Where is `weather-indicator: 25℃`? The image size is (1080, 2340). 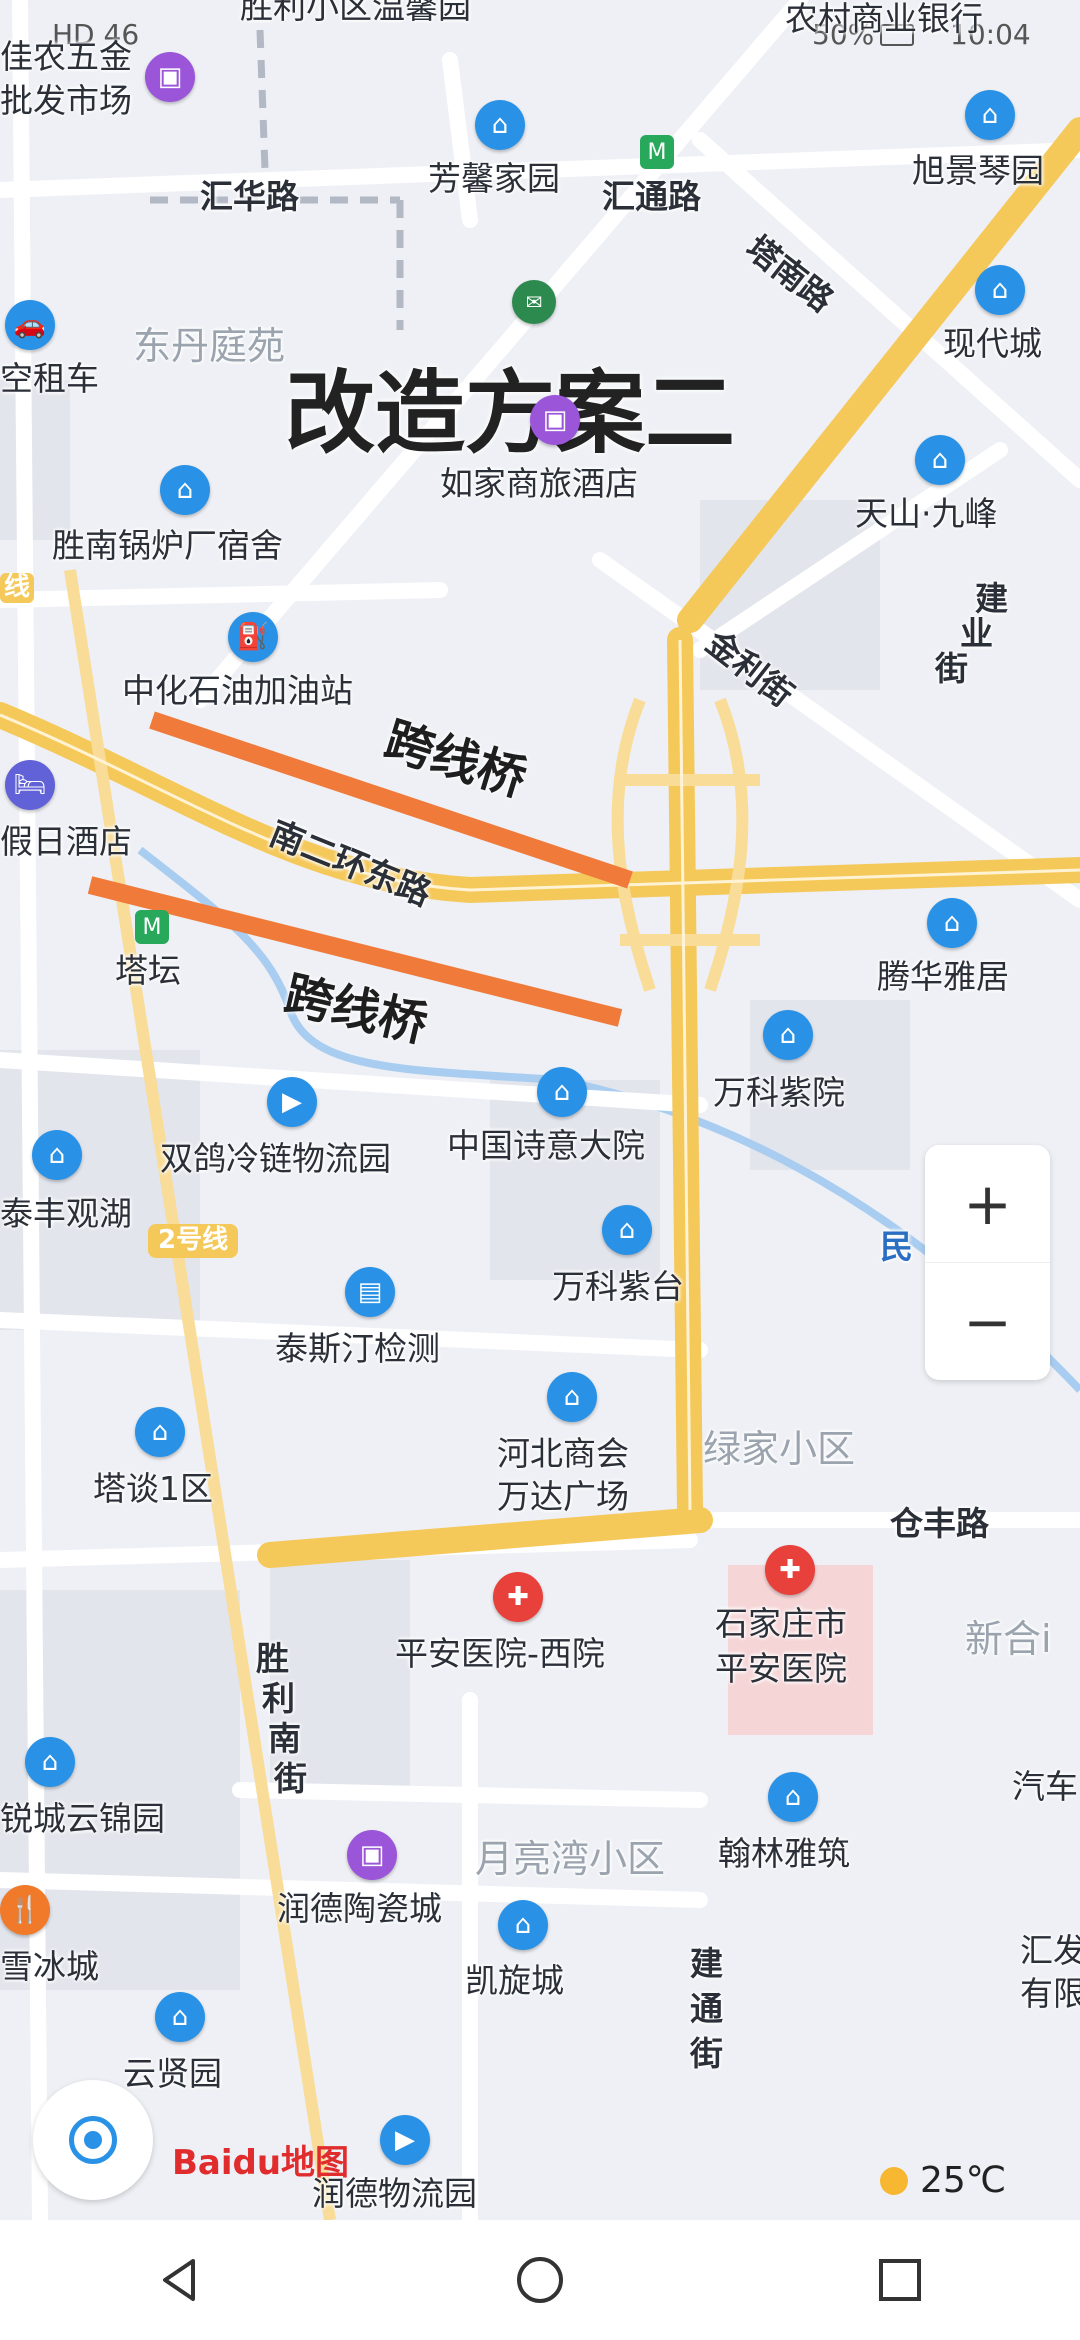
weather-indicator: 25℃ is located at coordinates (943, 2180).